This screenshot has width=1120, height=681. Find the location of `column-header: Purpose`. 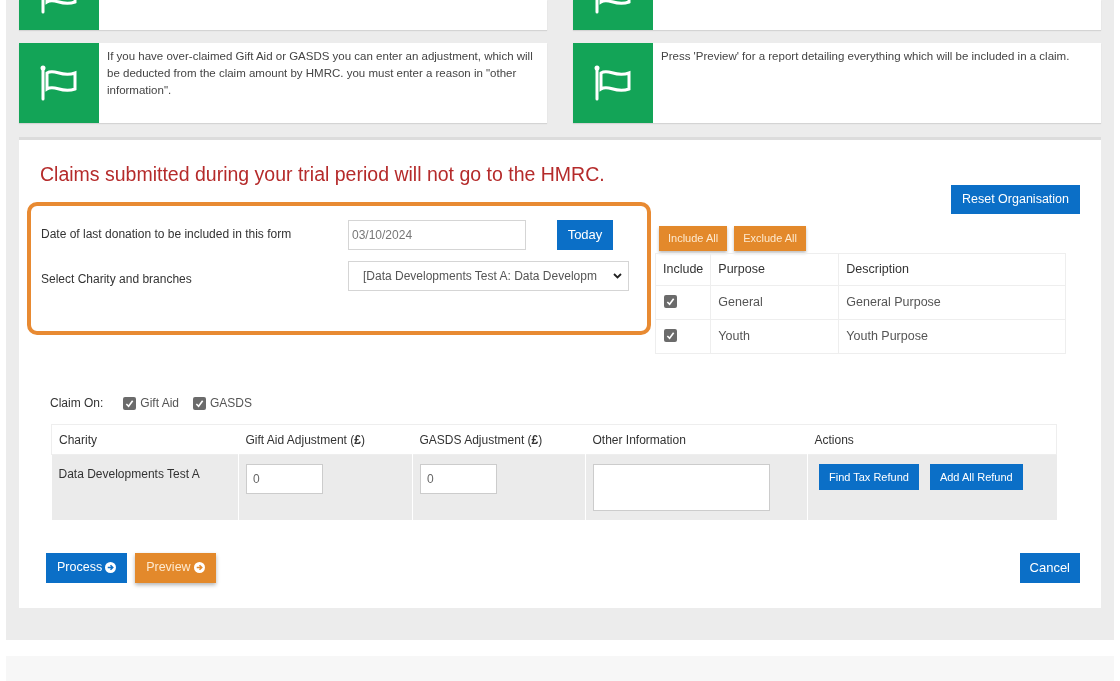

column-header: Purpose is located at coordinates (774, 269).